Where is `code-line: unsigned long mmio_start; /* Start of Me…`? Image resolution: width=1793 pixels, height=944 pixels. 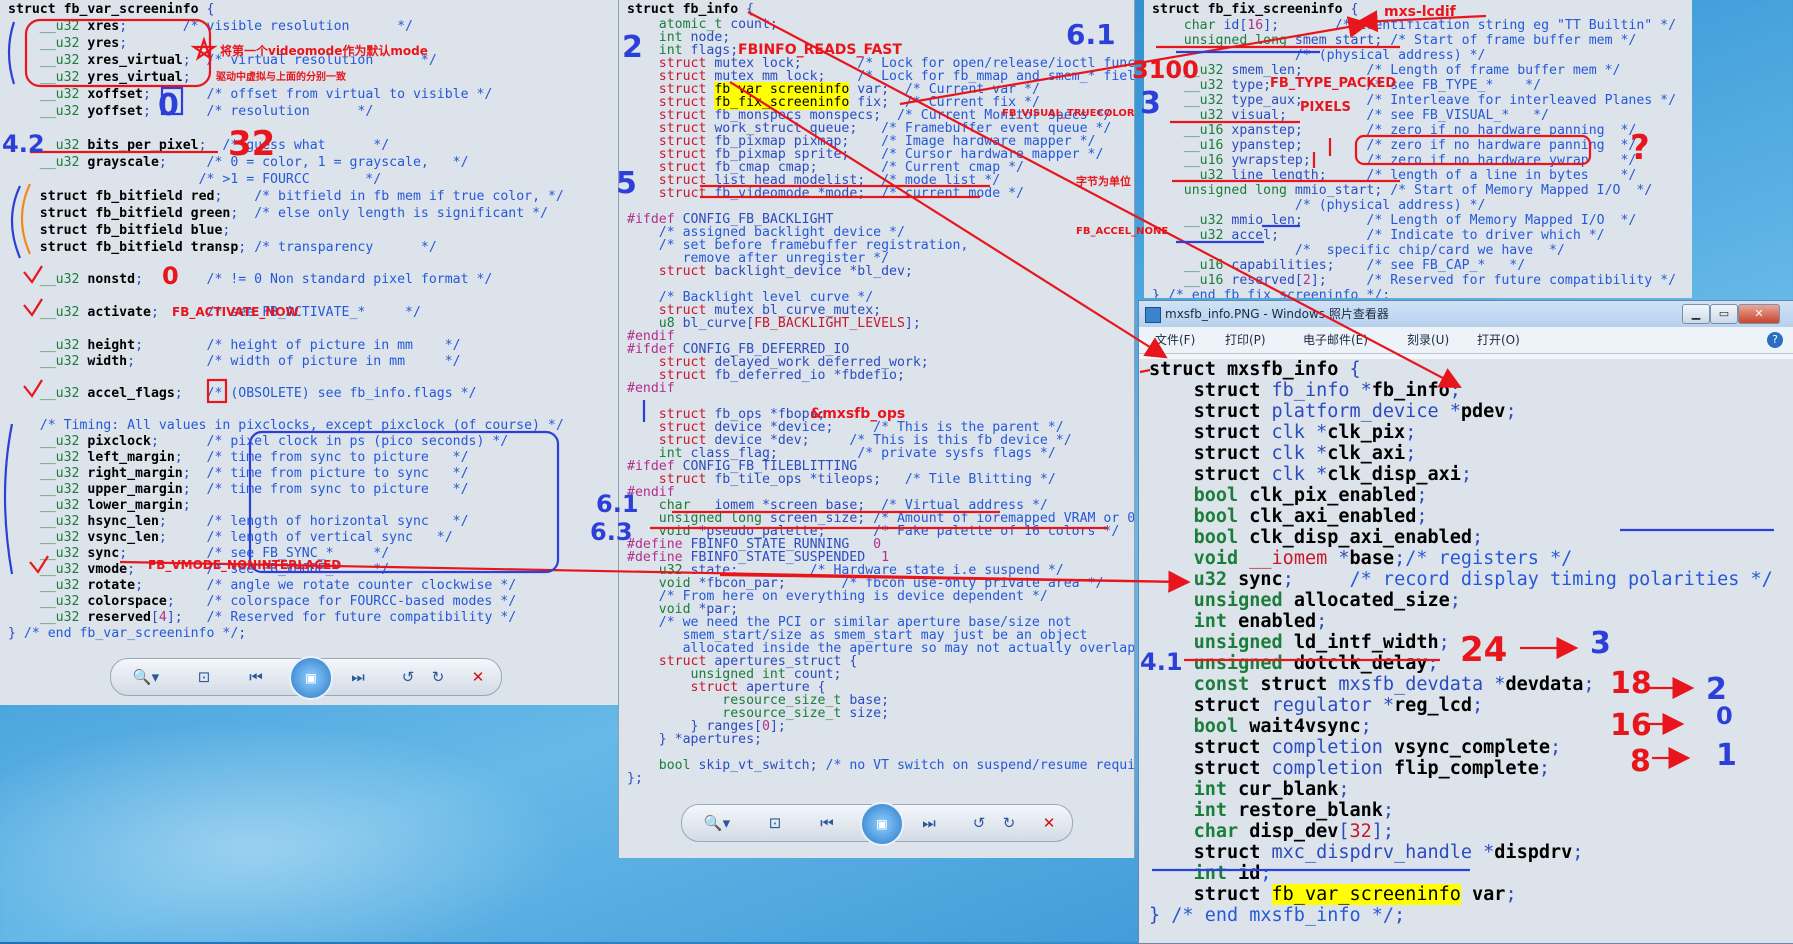
code-line: unsigned long mmio_start; /* Start of Me… is located at coordinates (1418, 190).